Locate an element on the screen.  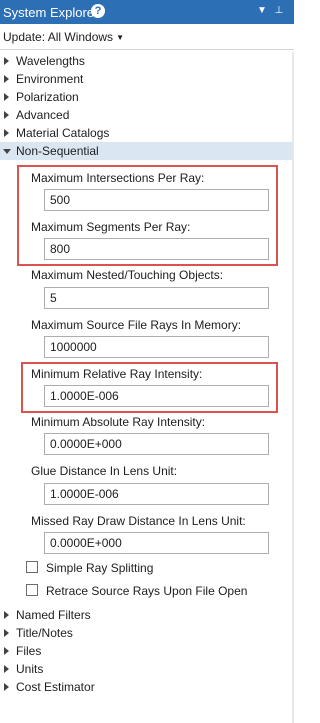
tree-item-label: Units is located at coordinates (30, 669).